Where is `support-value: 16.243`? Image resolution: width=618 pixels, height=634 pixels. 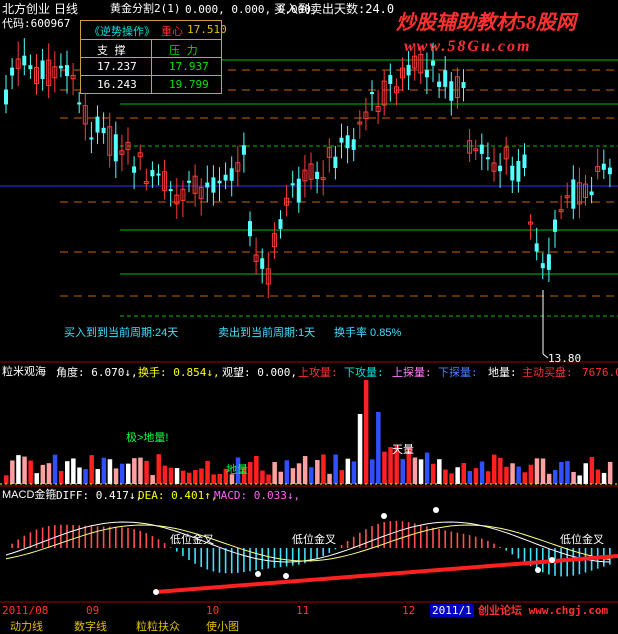
support-value: 16.243 is located at coordinates (117, 84).